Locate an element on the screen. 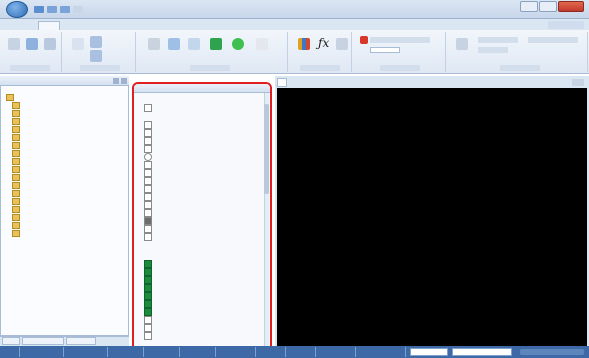 This screenshot has width=589, height=358. undo-icon is located at coordinates (52, 9).